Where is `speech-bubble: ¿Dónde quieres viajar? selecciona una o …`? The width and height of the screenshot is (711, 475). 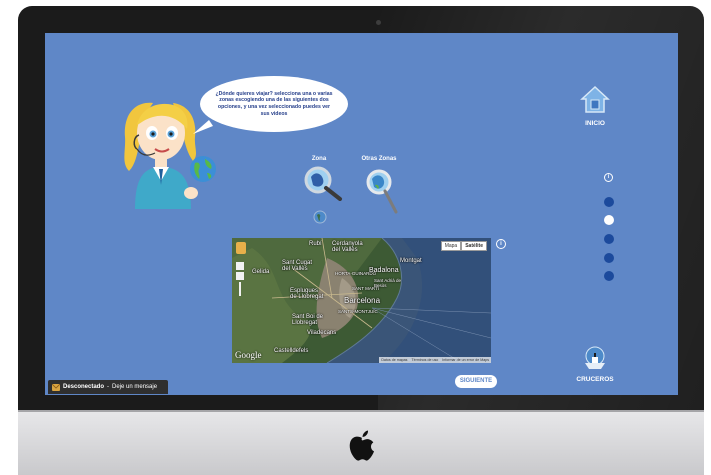
speech-bubble: ¿Dónde quieres viajar? selecciona una o … is located at coordinates (274, 104).